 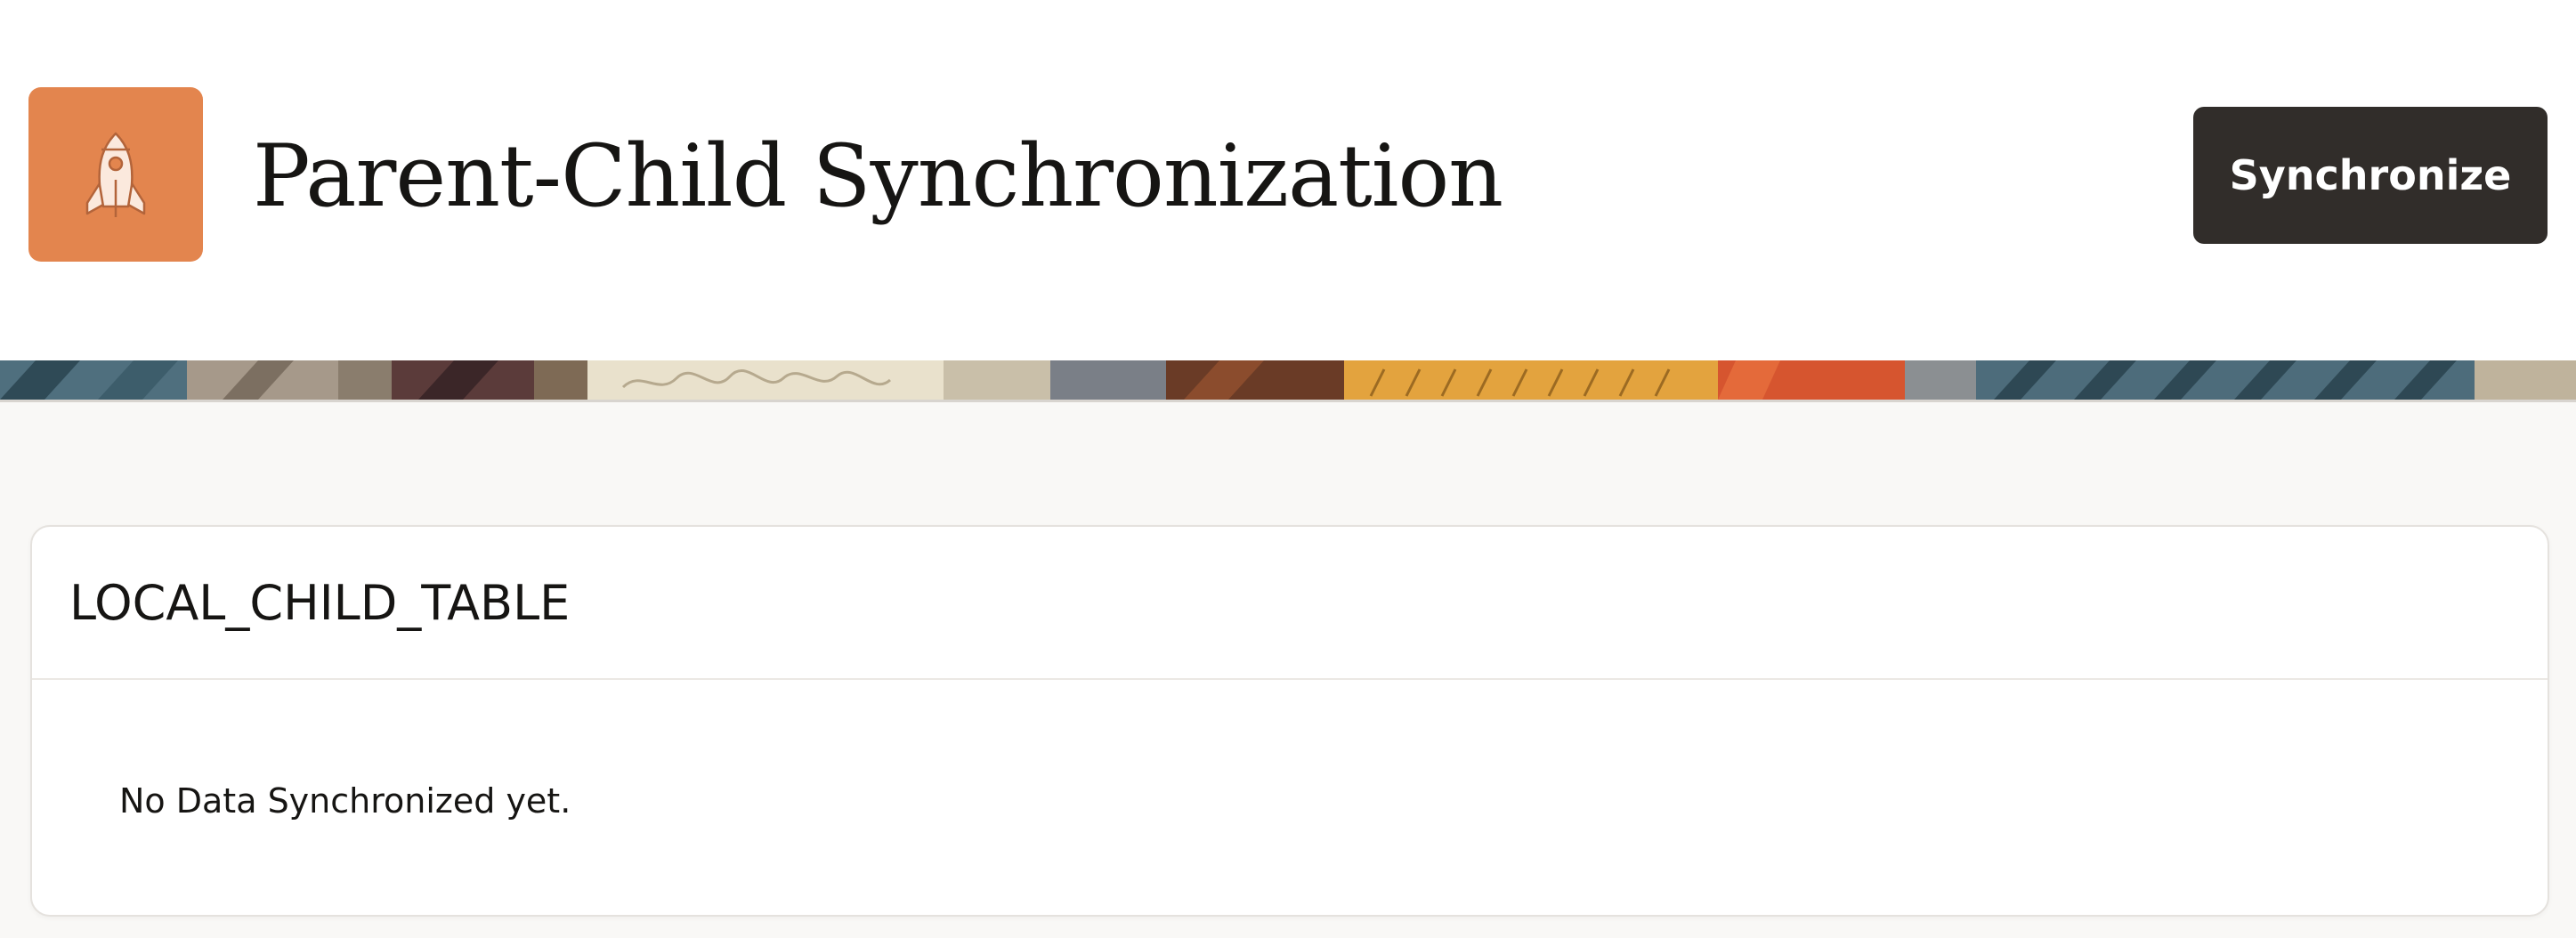 What do you see at coordinates (878, 176) in the screenshot?
I see `page-title: Parent-Child Synchronization` at bounding box center [878, 176].